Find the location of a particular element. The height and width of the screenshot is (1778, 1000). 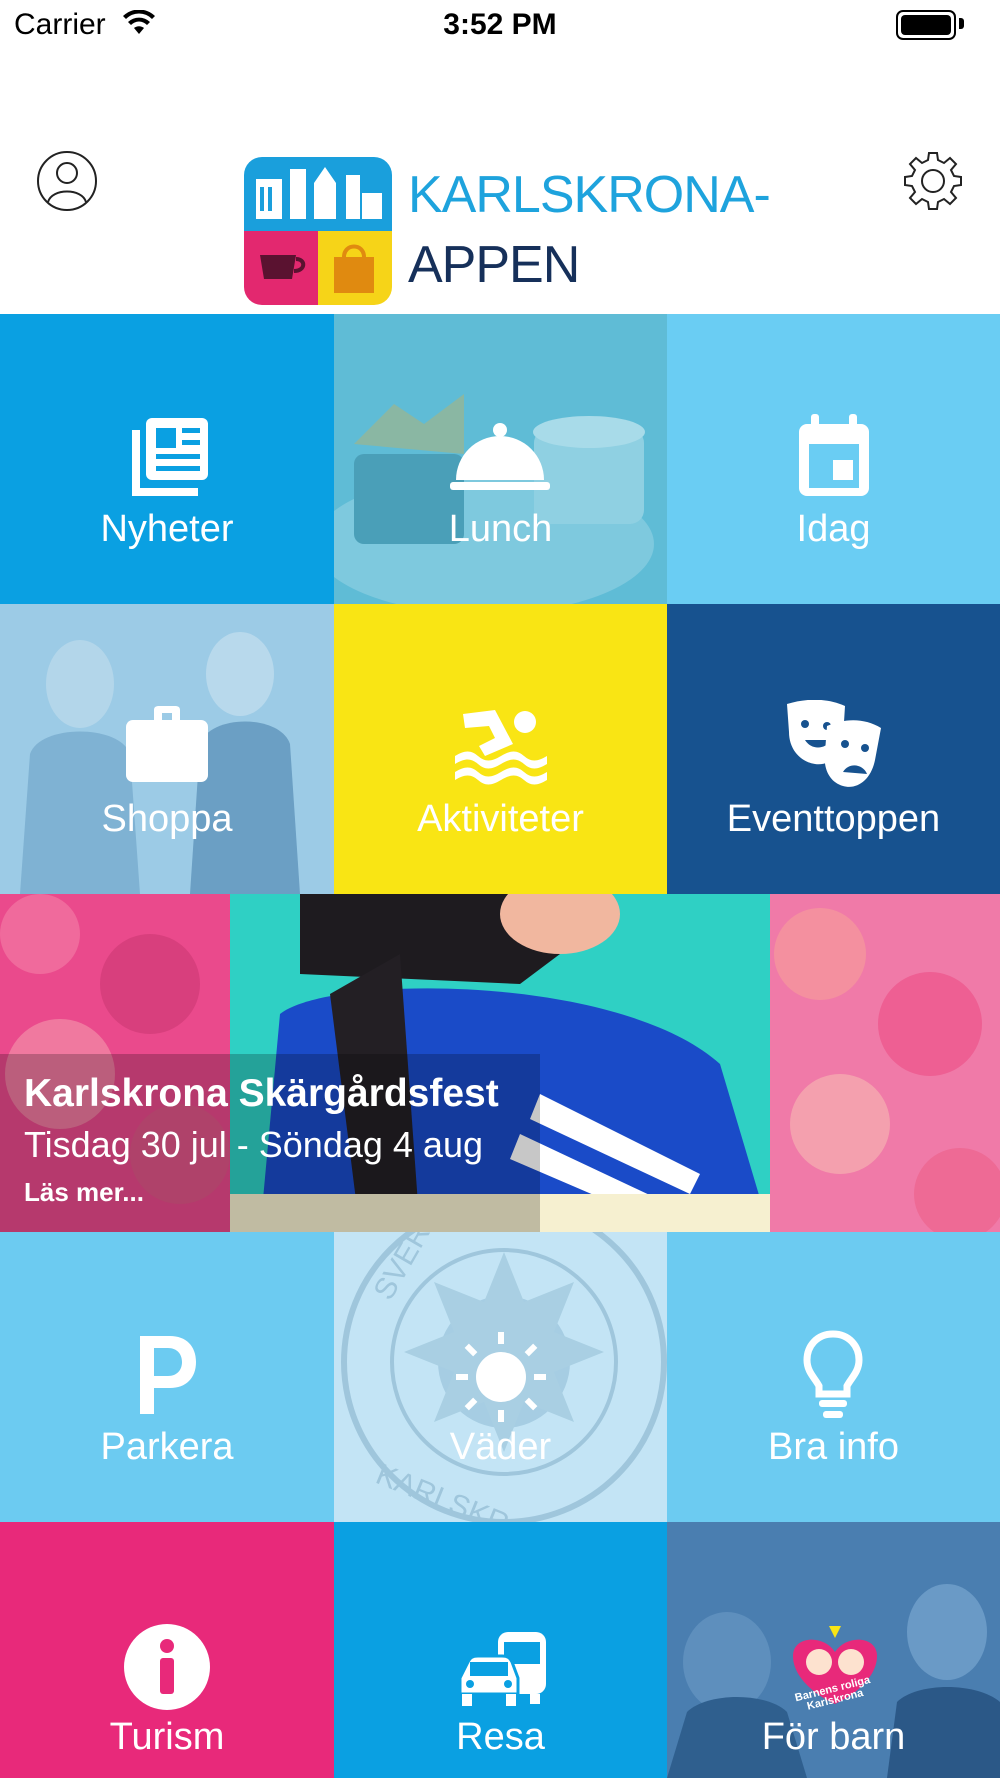

tile-idag: Idag is located at coordinates (833, 459).